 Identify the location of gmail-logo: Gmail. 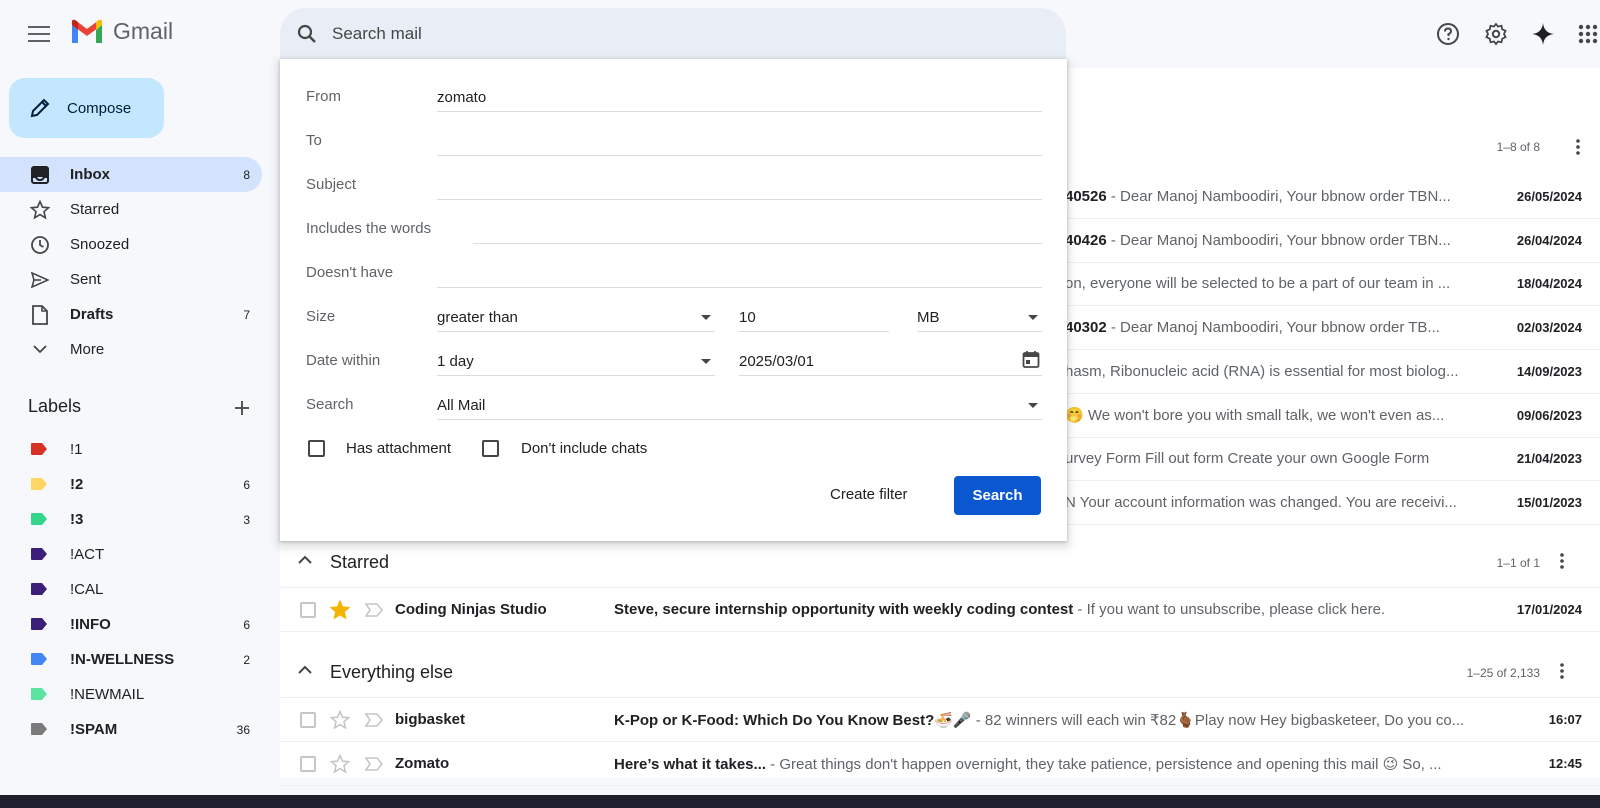
(121, 31).